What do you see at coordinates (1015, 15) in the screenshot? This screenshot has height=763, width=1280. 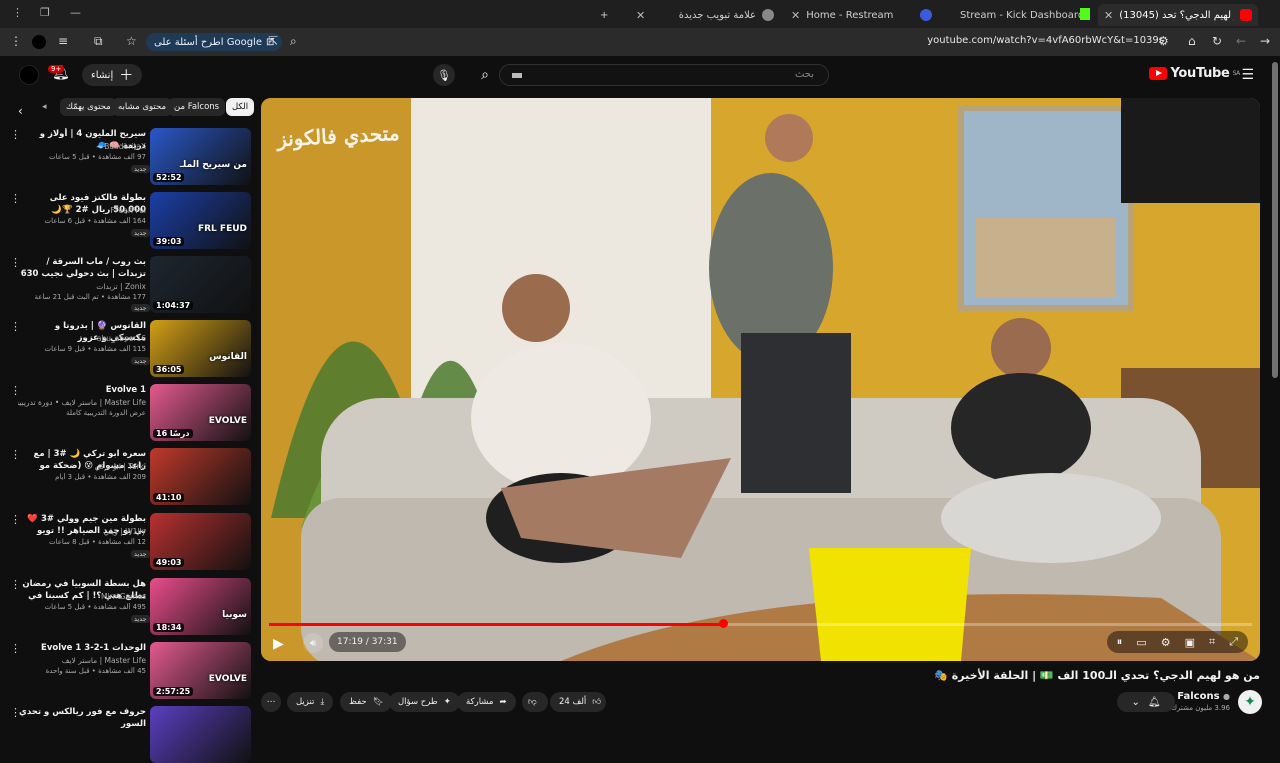 I see `tab-kick-dashboard: Stream - Kick Dashboard` at bounding box center [1015, 15].